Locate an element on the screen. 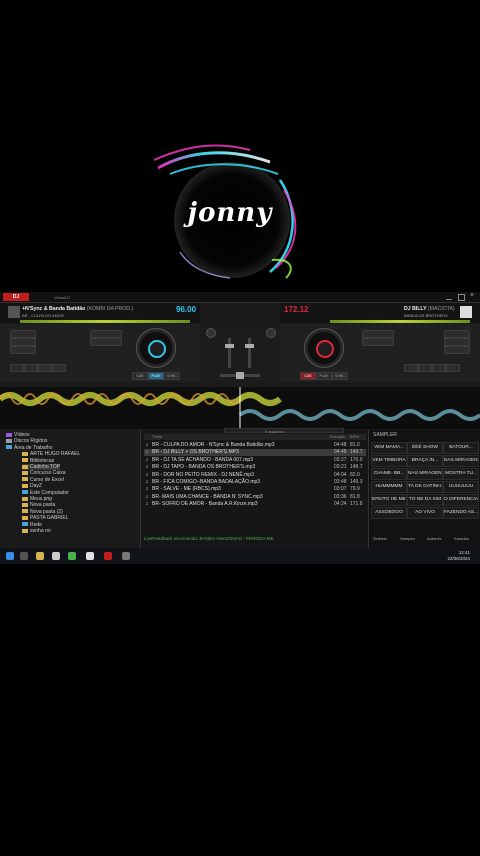 This screenshot has height=856, width=480. sampler-pad: EFEITO HE MEM is located at coordinates (389, 500).